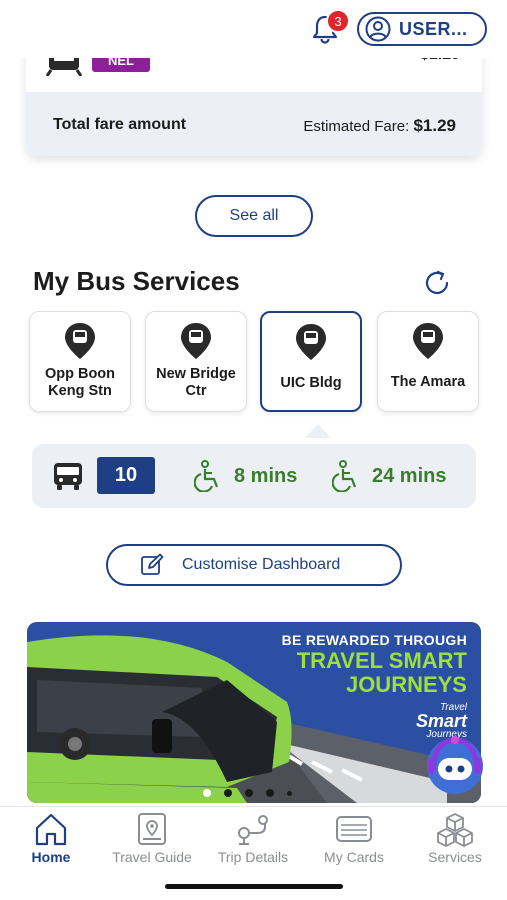 This screenshot has width=507, height=900. I want to click on trip-details-icon, so click(253, 830).